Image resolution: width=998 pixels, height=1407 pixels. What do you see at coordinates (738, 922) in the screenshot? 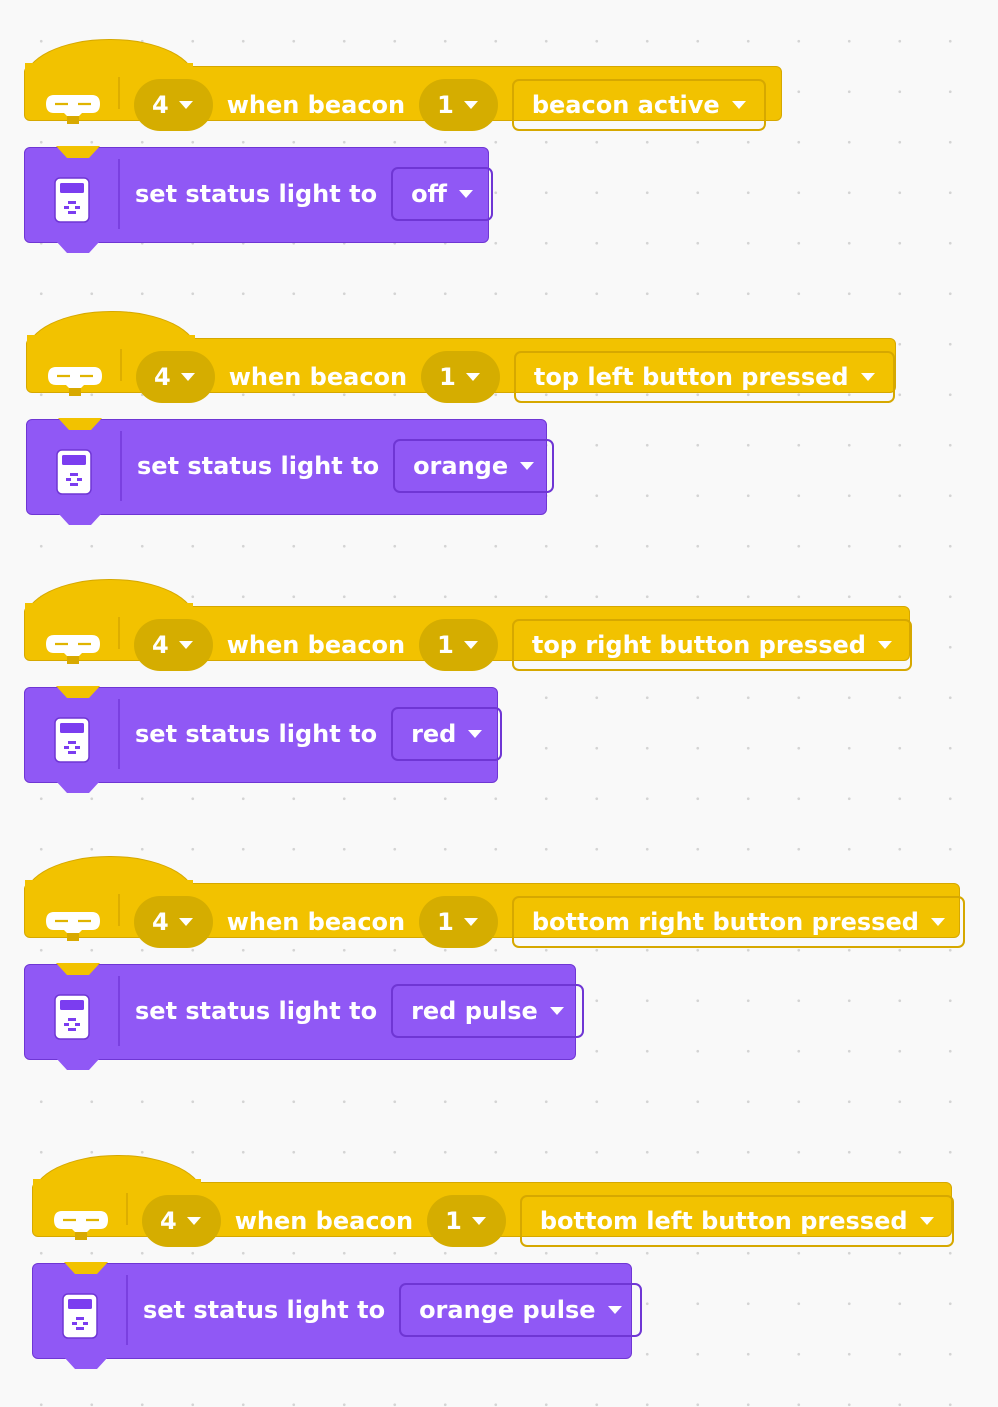
I see `beacon-event-dropdown: bottom right button pressed` at bounding box center [738, 922].